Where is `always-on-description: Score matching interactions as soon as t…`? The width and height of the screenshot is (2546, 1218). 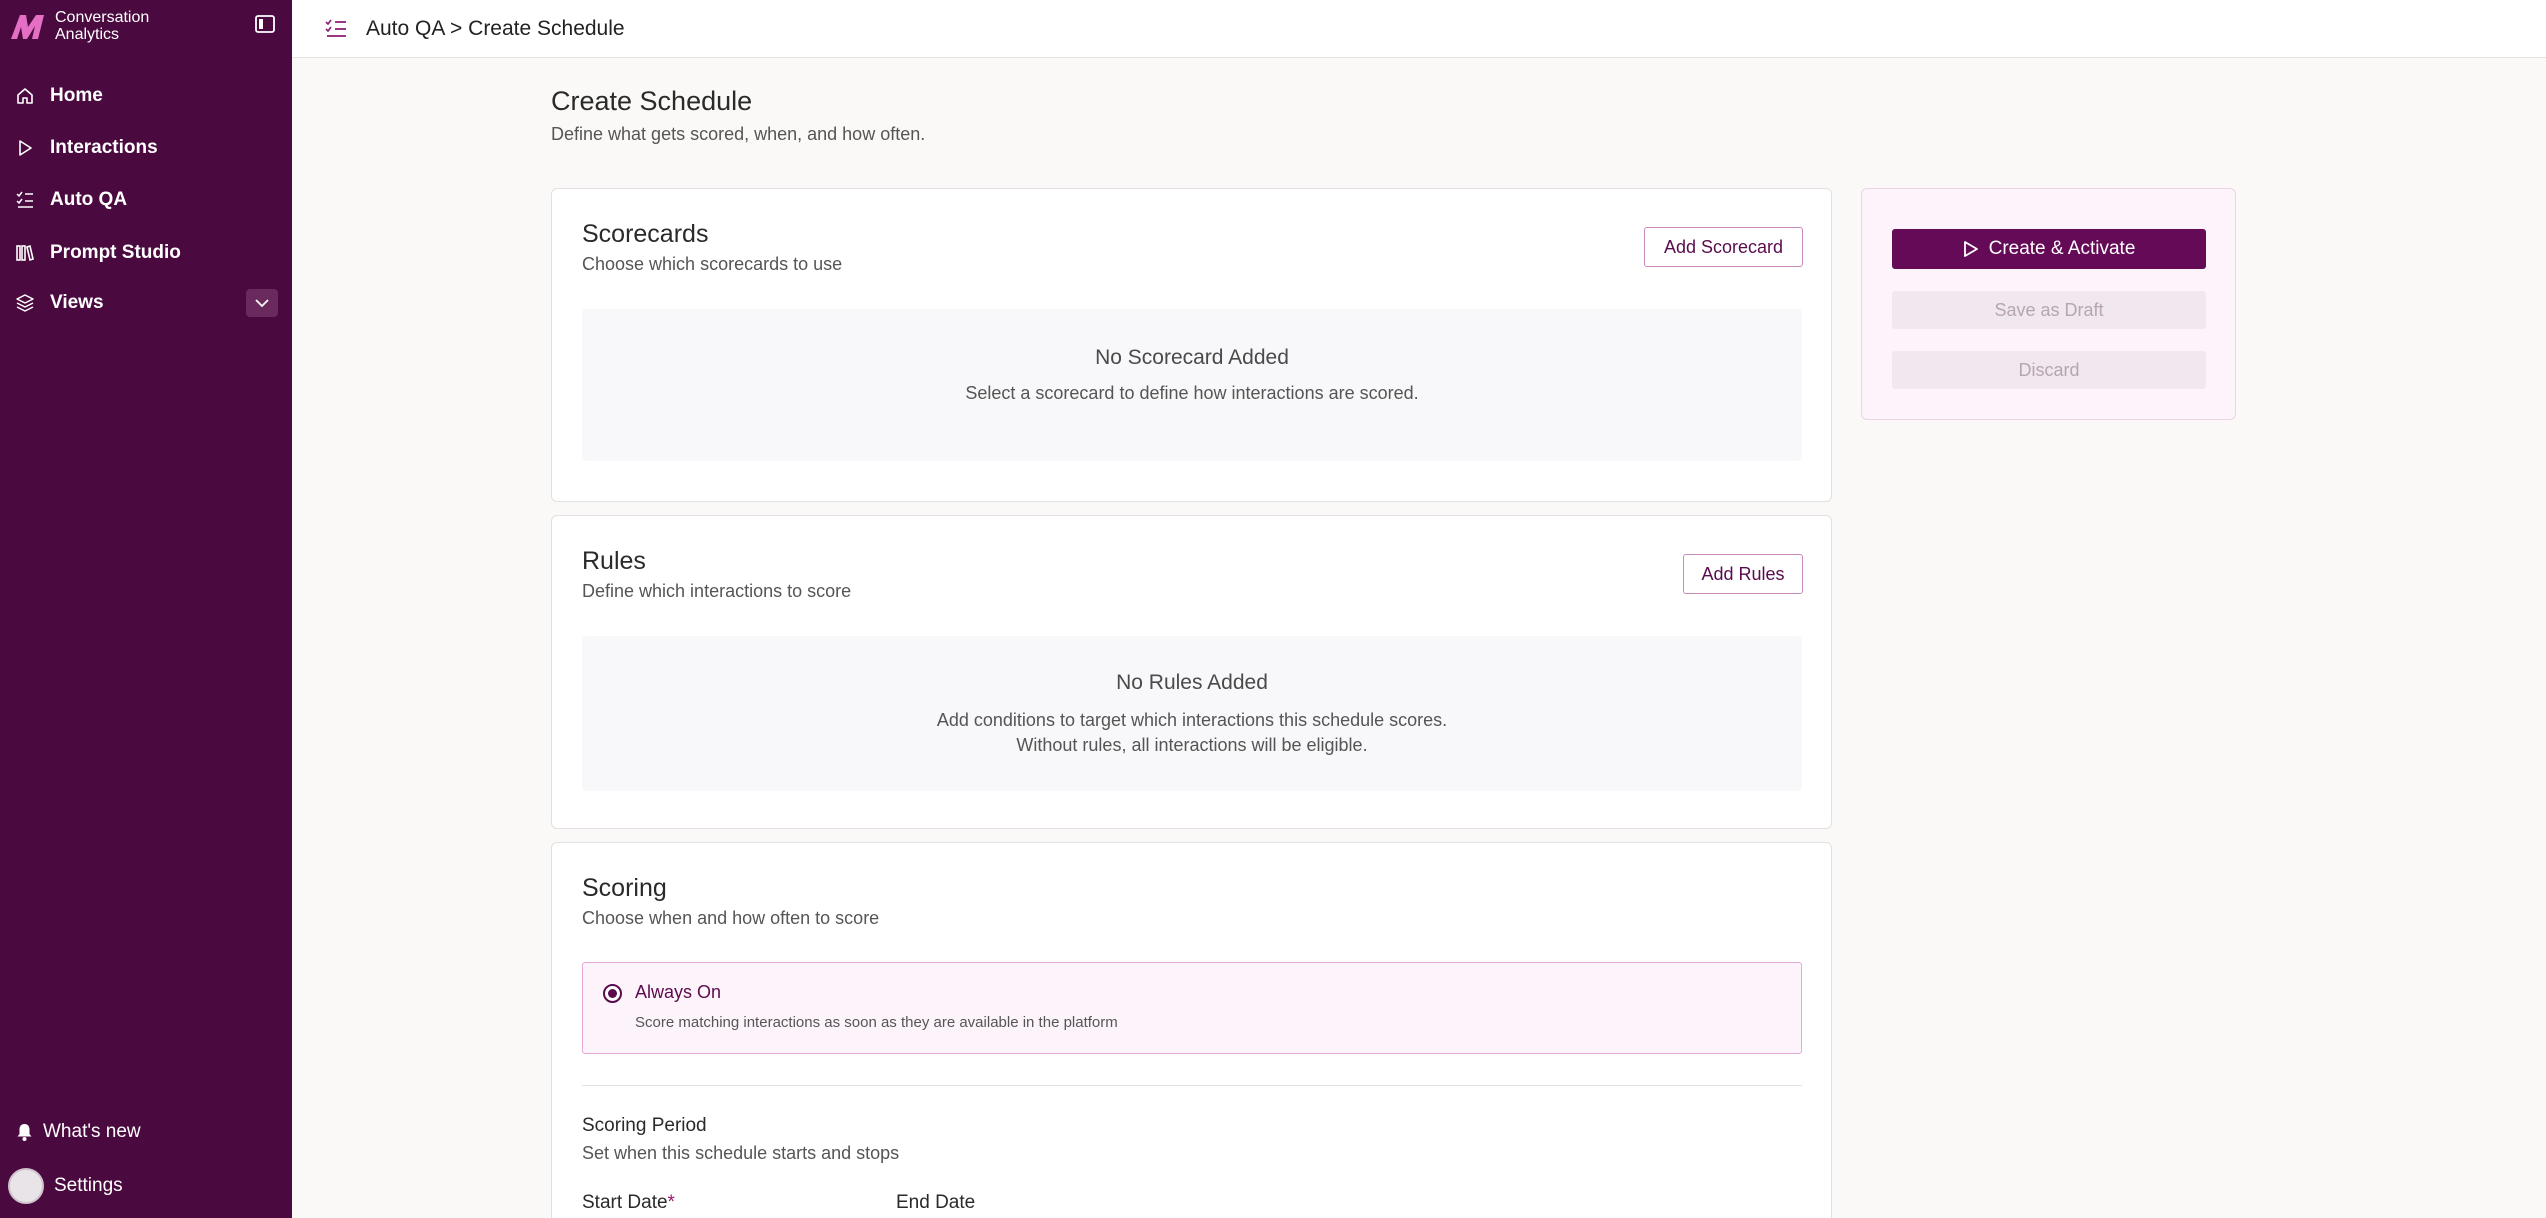 always-on-description: Score matching interactions as soon as t… is located at coordinates (876, 1022).